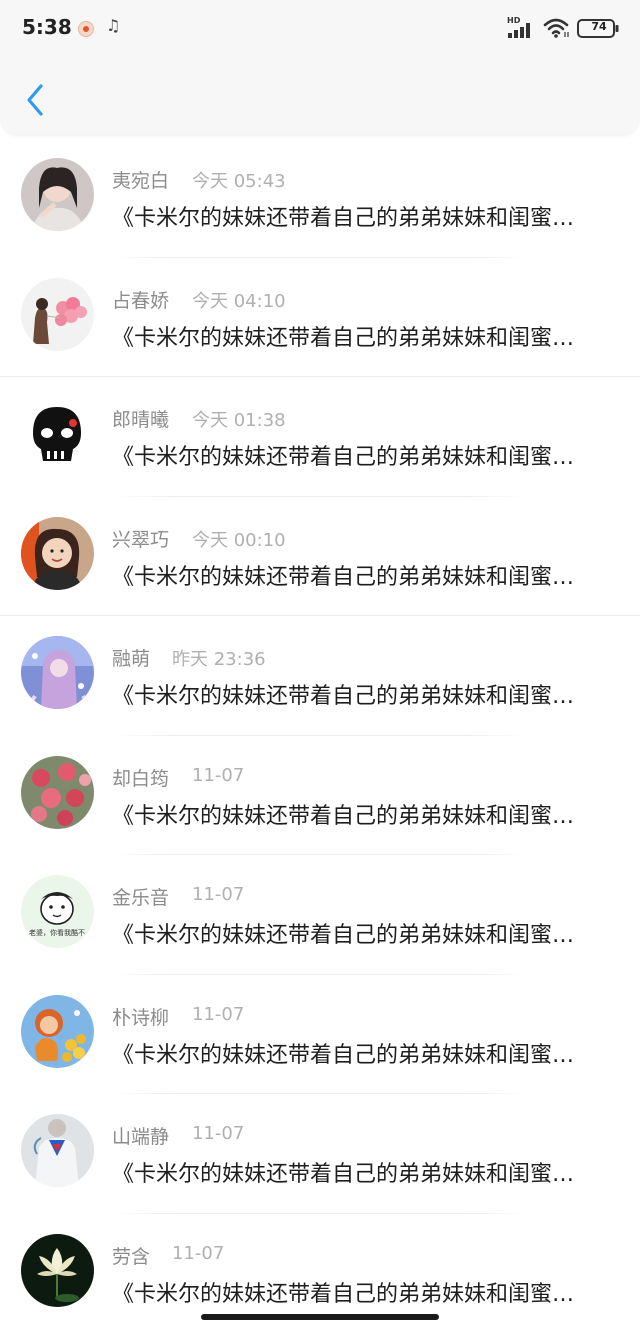  I want to click on navigation-bar, so click(320, 95).